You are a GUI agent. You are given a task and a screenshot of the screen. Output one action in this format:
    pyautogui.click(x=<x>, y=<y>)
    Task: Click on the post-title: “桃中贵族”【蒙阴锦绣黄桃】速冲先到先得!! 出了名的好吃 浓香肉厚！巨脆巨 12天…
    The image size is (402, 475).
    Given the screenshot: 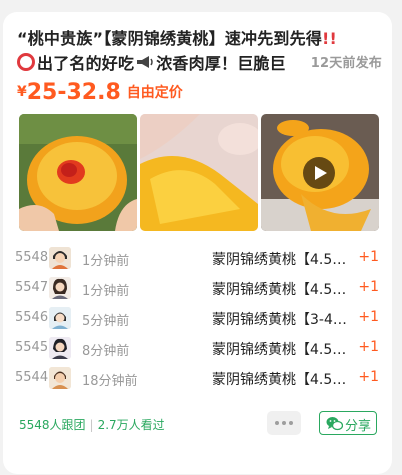 What is the action you would take?
    pyautogui.click(x=199, y=52)
    